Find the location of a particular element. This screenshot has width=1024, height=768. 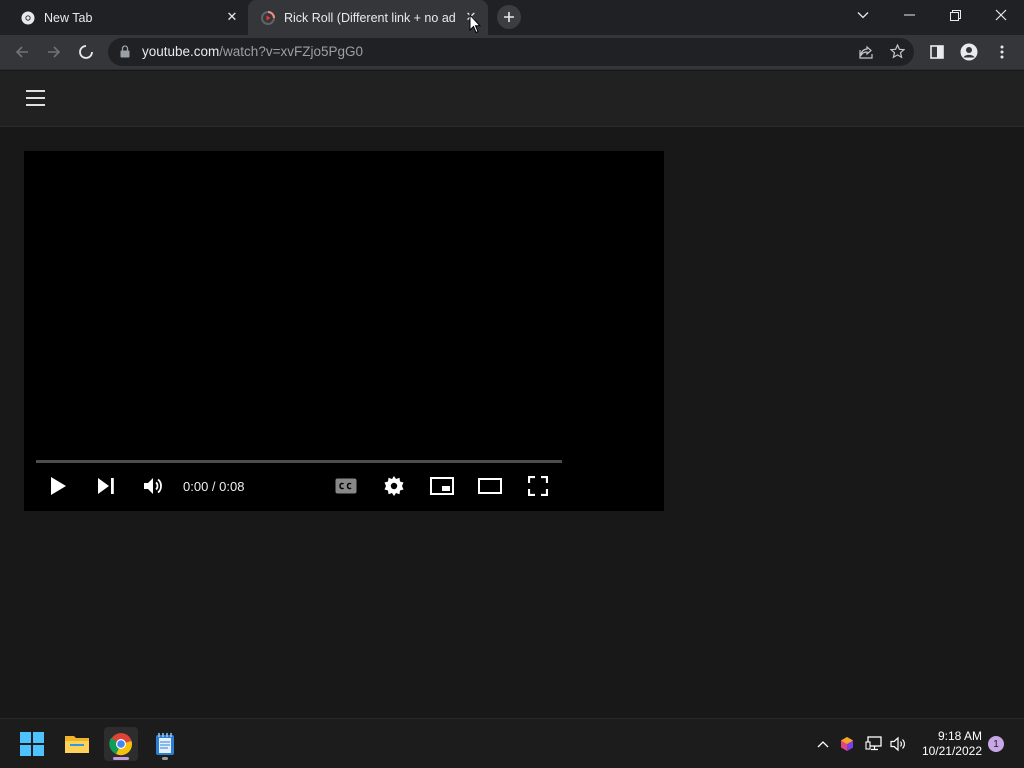

network-icon is located at coordinates (873, 743).